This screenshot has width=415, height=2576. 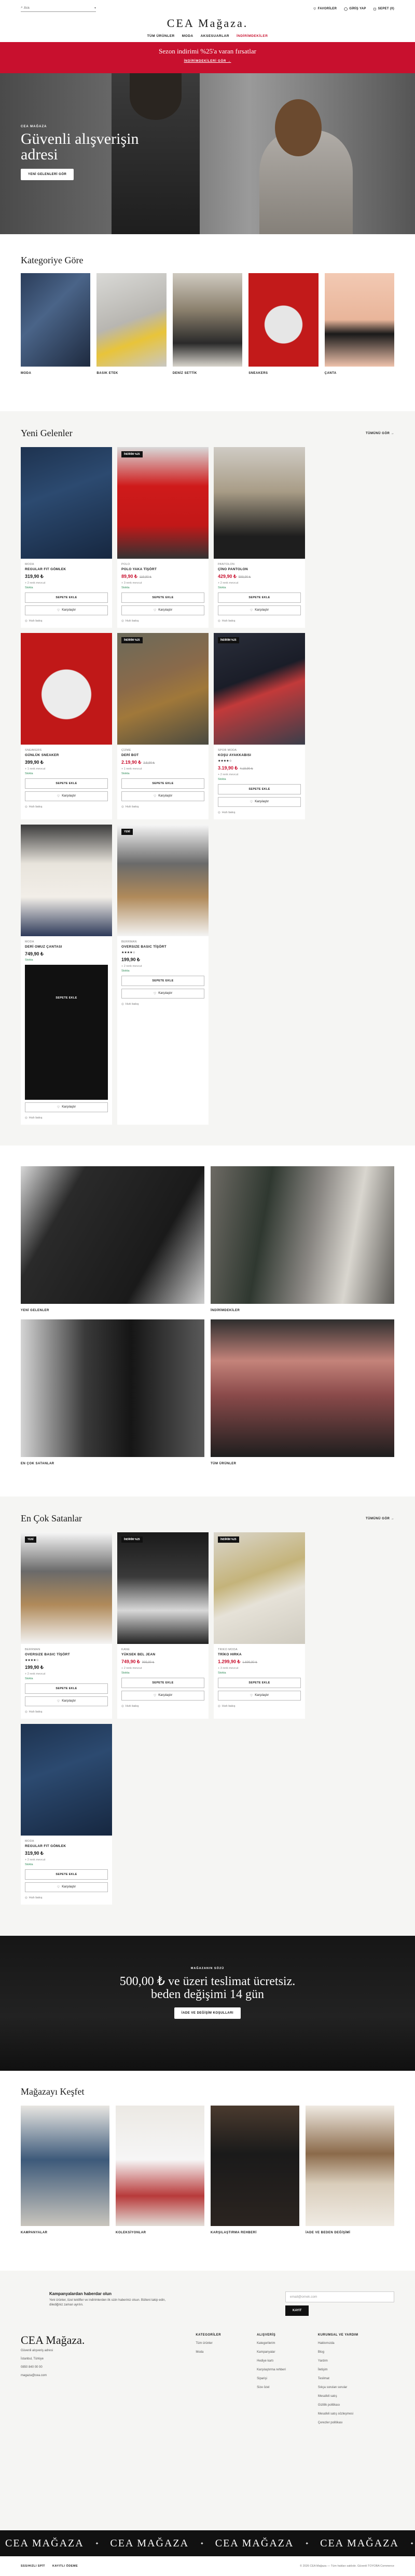 I want to click on email-field: email@ornek.com, so click(x=339, y=2296).